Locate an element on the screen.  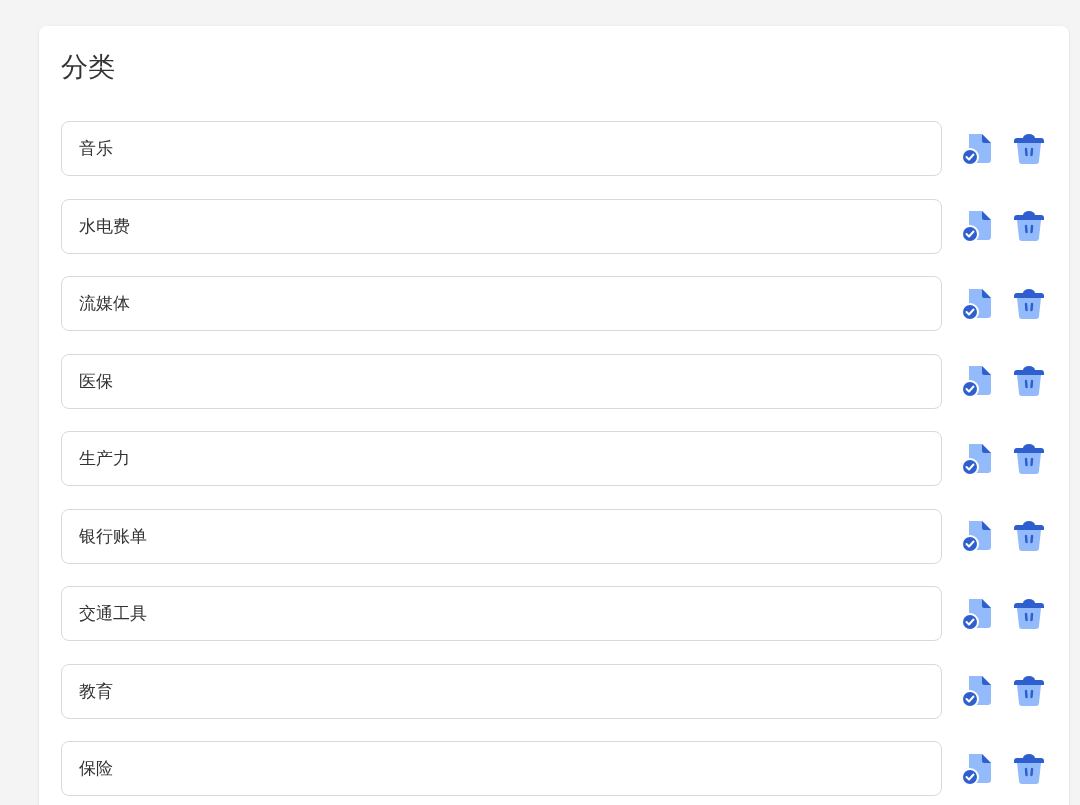
input-field: 医保 is located at coordinates (501, 381).